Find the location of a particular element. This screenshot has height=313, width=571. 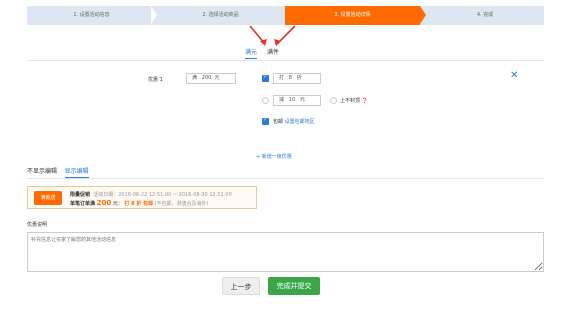

help-icon: ❓ is located at coordinates (364, 101).